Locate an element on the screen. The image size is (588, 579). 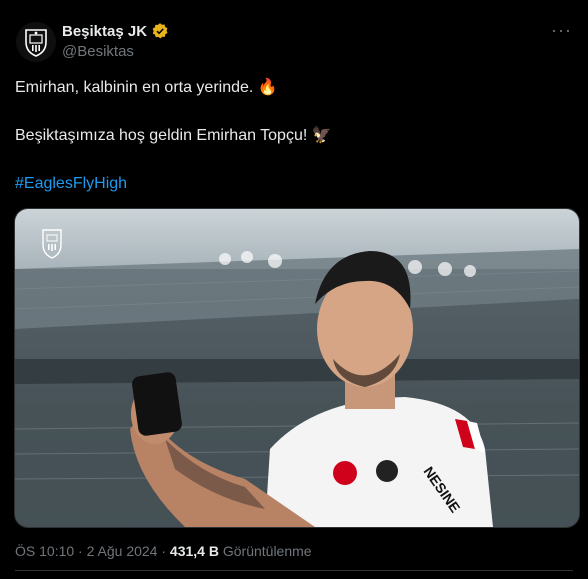
more-options-icon: ··· is located at coordinates (561, 30).